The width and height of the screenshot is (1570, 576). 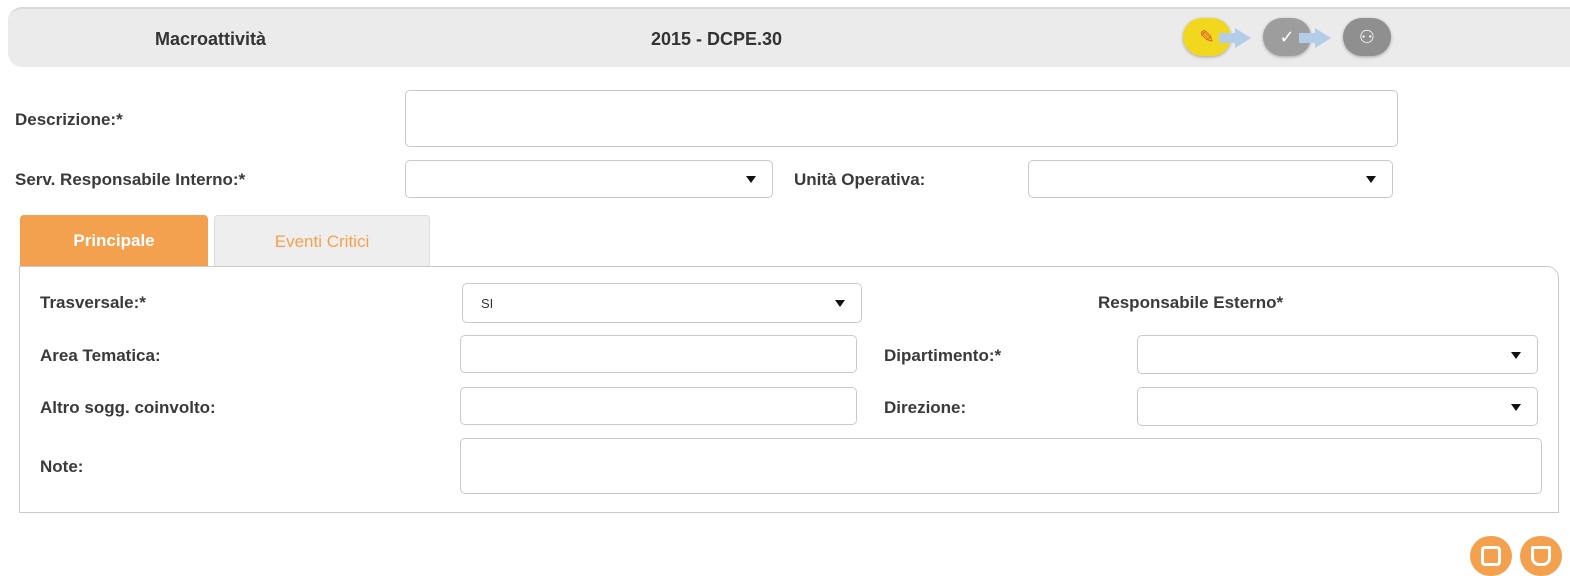 I want to click on workflow-steps: ✎ ✓ ⚇, so click(x=1293, y=38).